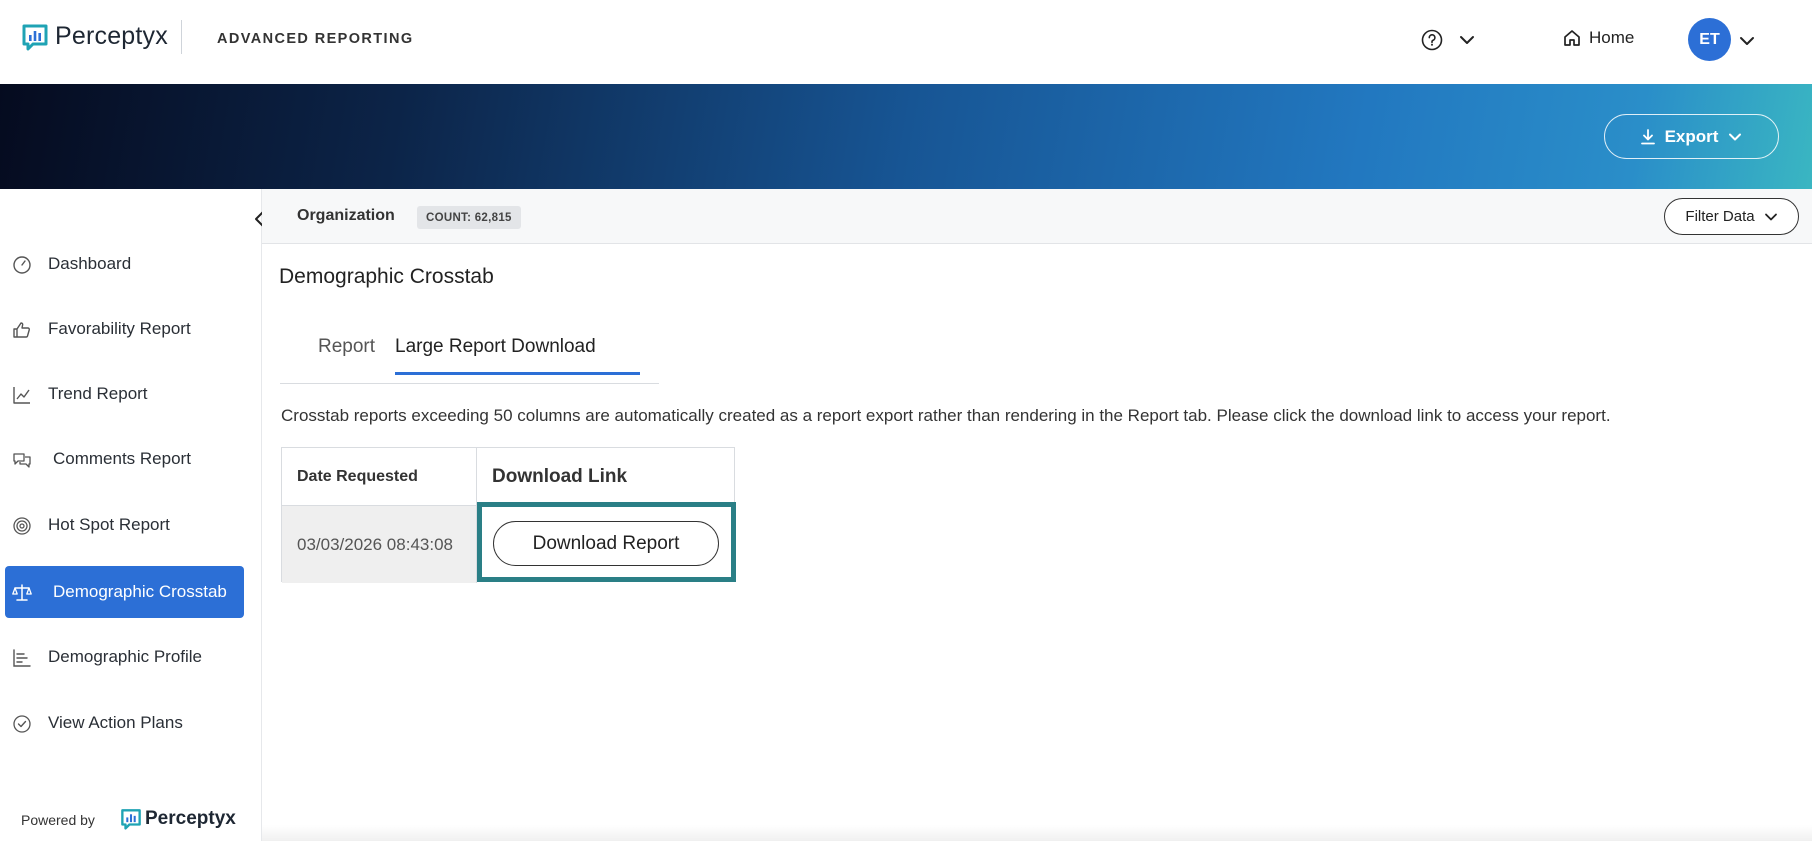  What do you see at coordinates (469, 217) in the screenshot?
I see `count-badge: COUNT: 62,815` at bounding box center [469, 217].